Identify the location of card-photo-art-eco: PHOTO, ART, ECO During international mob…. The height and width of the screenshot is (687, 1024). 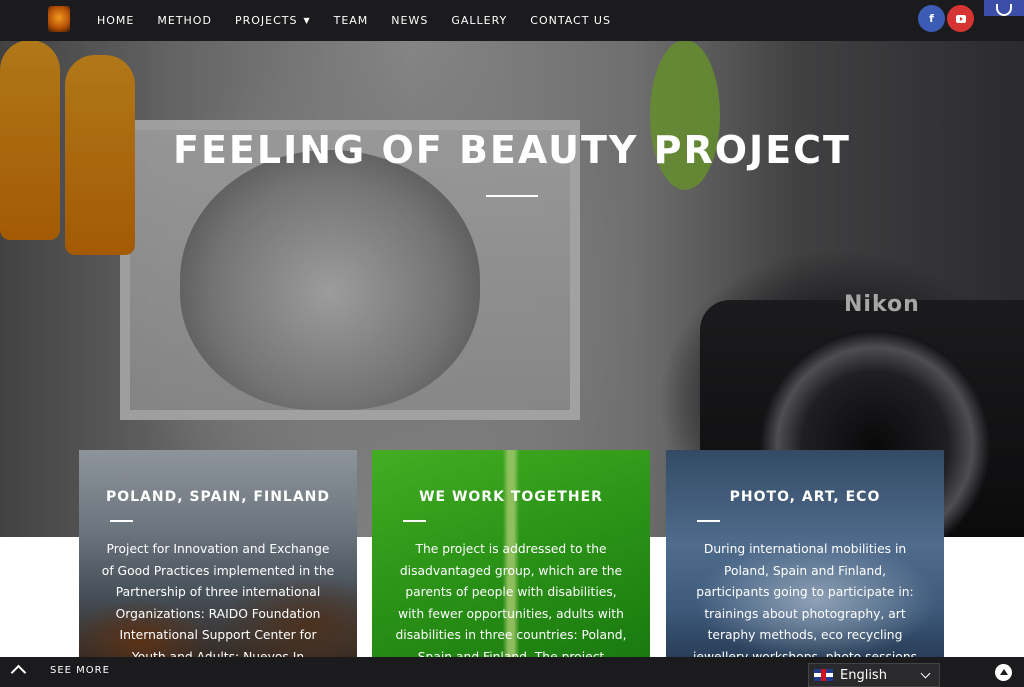
(805, 555).